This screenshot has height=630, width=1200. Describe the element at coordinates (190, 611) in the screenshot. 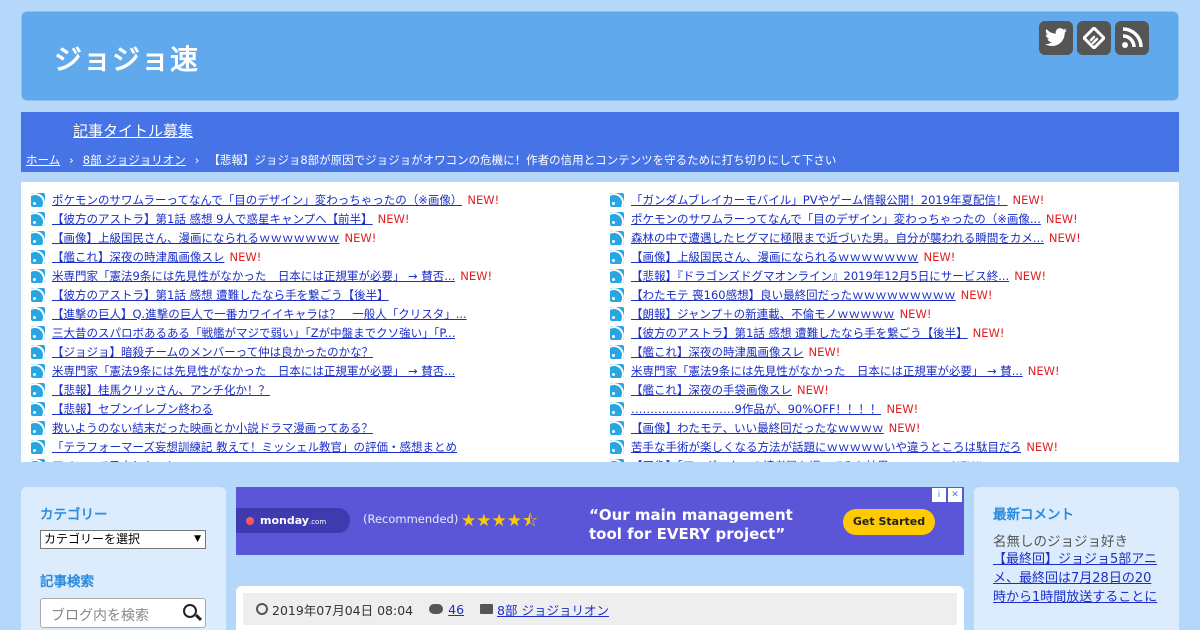

I see `search-icon` at that location.